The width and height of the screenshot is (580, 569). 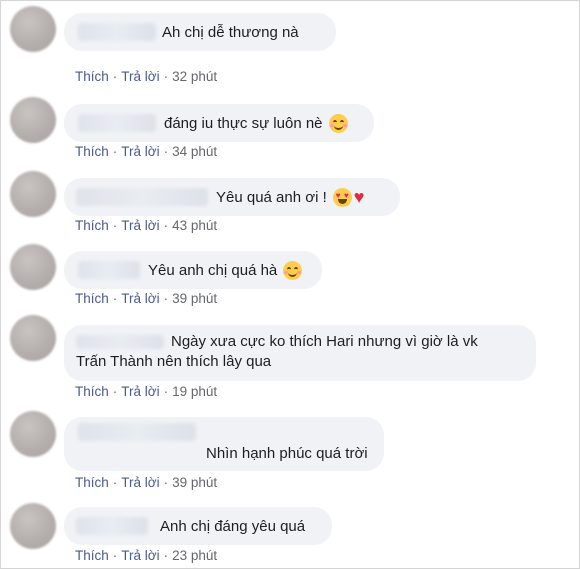 I want to click on comment-meta: Thích · Trả lời · 43 phút, so click(x=146, y=225).